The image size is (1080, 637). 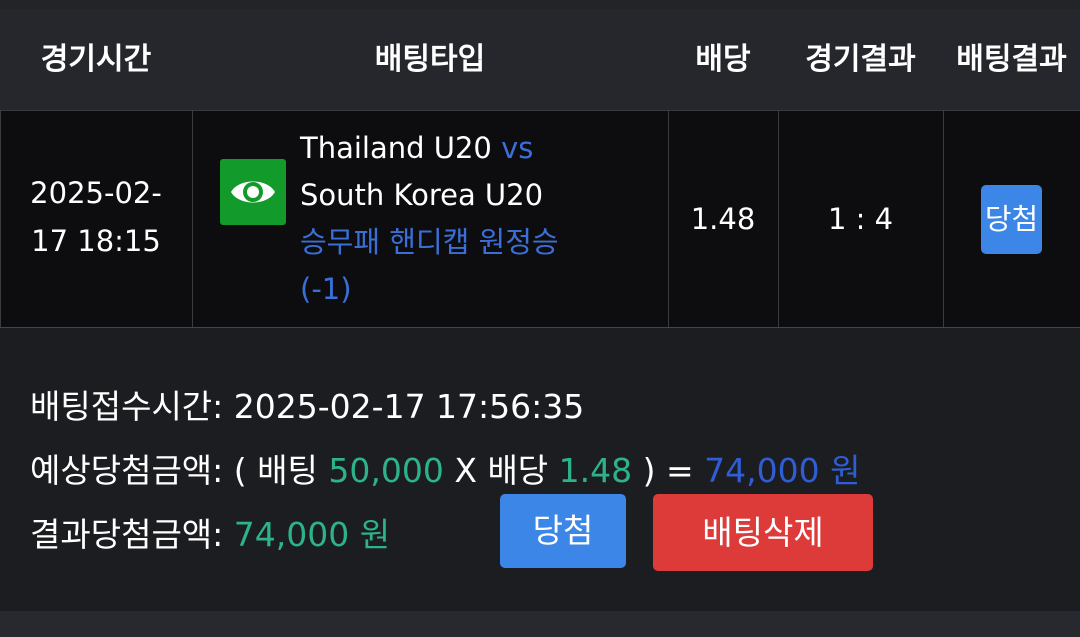 I want to click on score-value: 1 : 4, so click(x=860, y=219).